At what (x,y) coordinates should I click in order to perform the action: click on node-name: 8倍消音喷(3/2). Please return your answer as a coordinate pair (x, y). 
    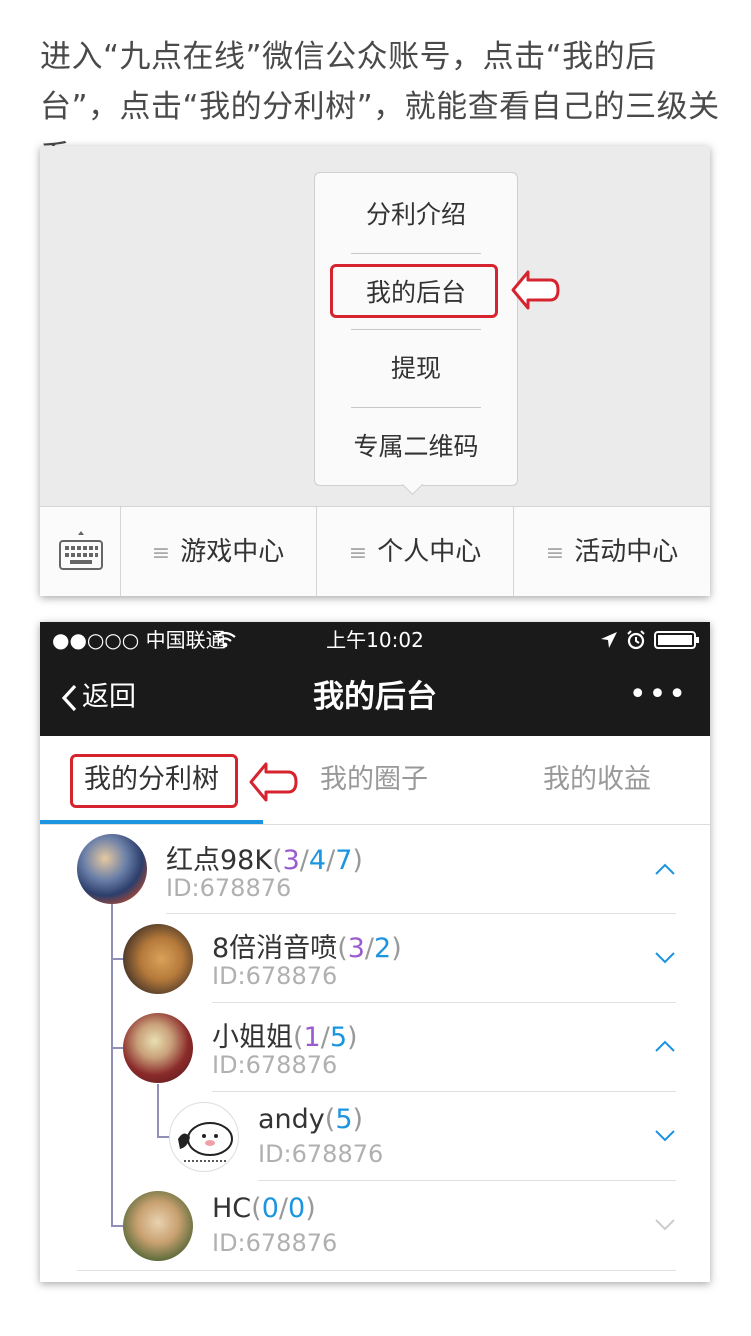
    Looking at the image, I should click on (307, 948).